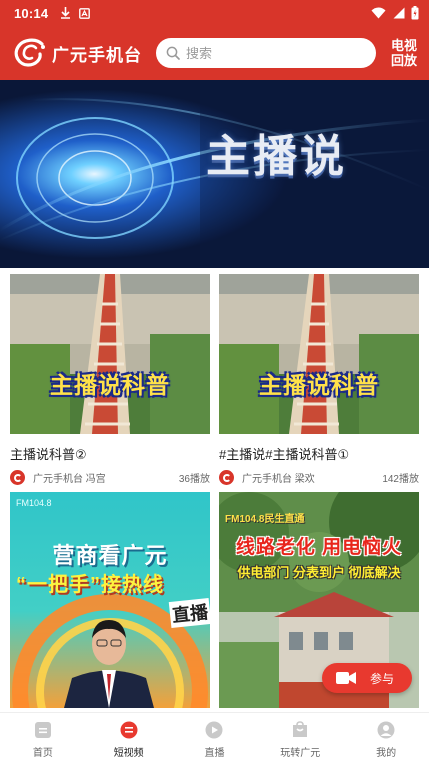  What do you see at coordinates (214, 730) in the screenshot?
I see `live-icon` at bounding box center [214, 730].